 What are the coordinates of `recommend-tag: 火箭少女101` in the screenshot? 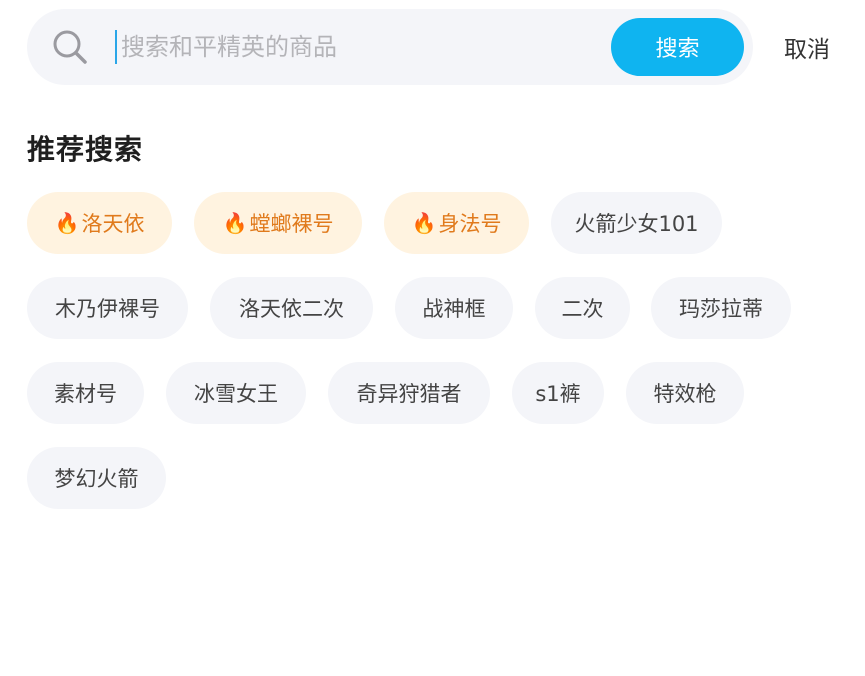 It's located at (636, 223).